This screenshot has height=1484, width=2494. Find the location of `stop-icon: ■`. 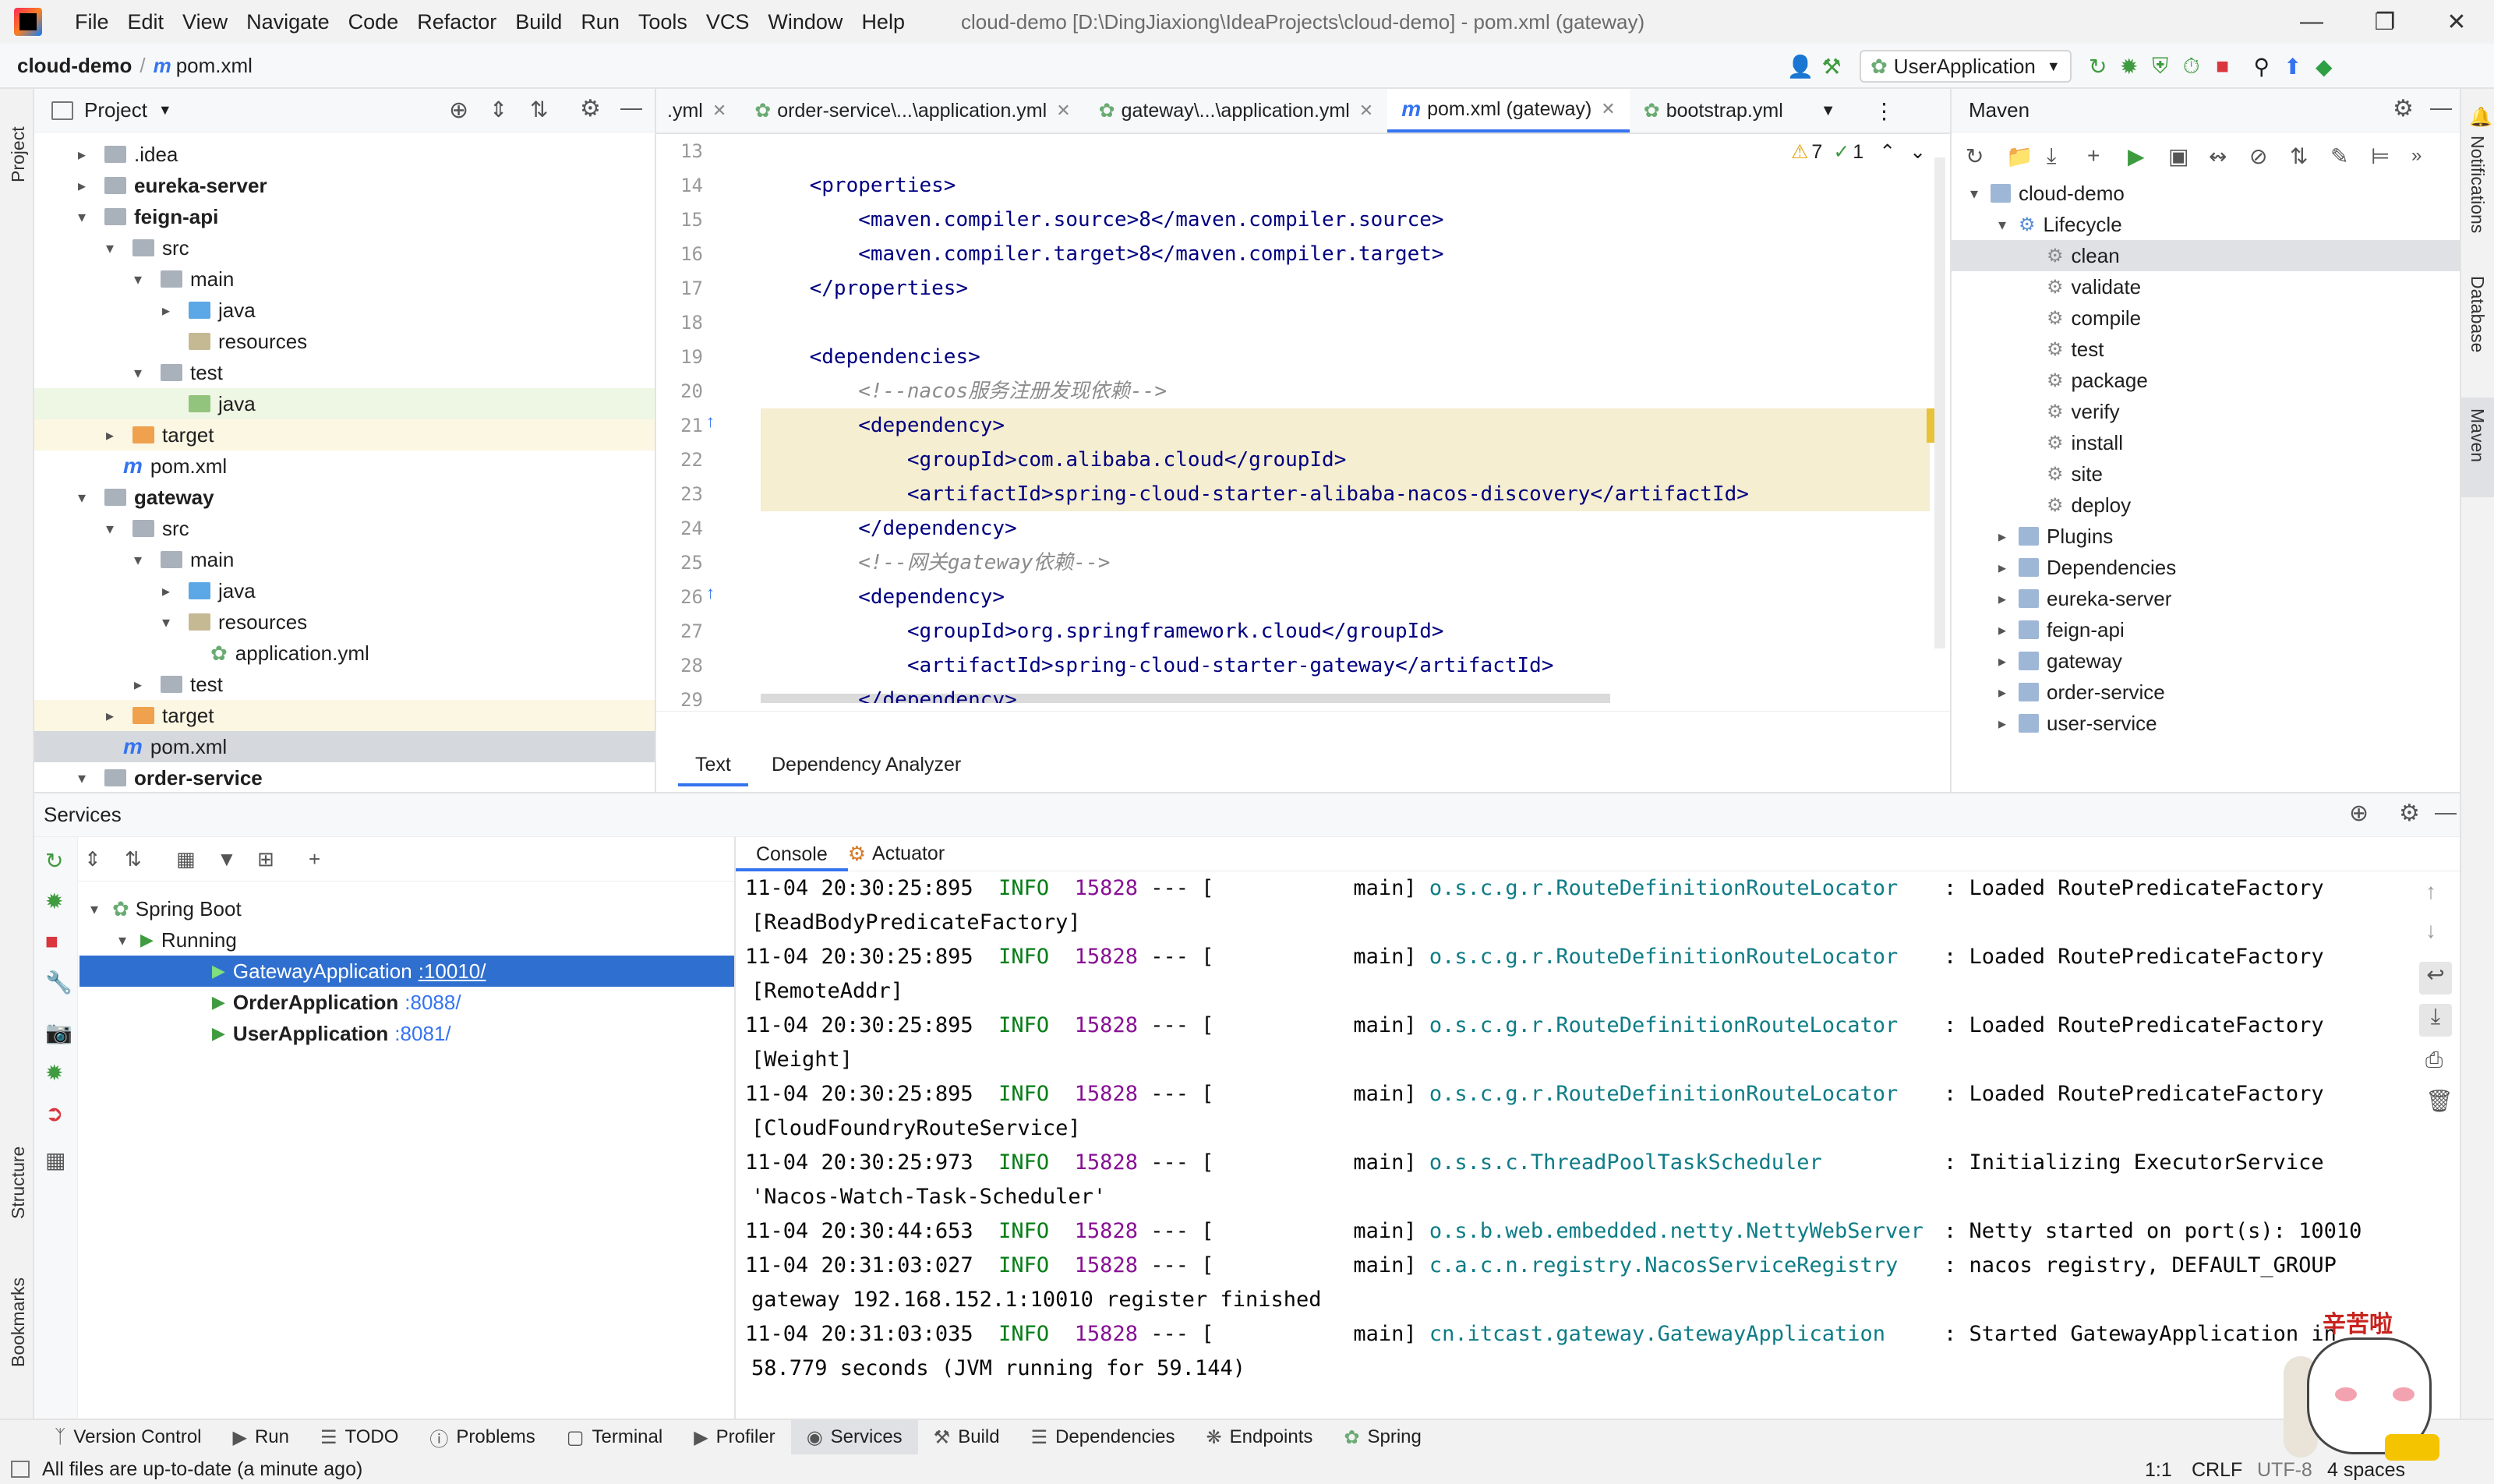

stop-icon: ■ is located at coordinates (2222, 66).